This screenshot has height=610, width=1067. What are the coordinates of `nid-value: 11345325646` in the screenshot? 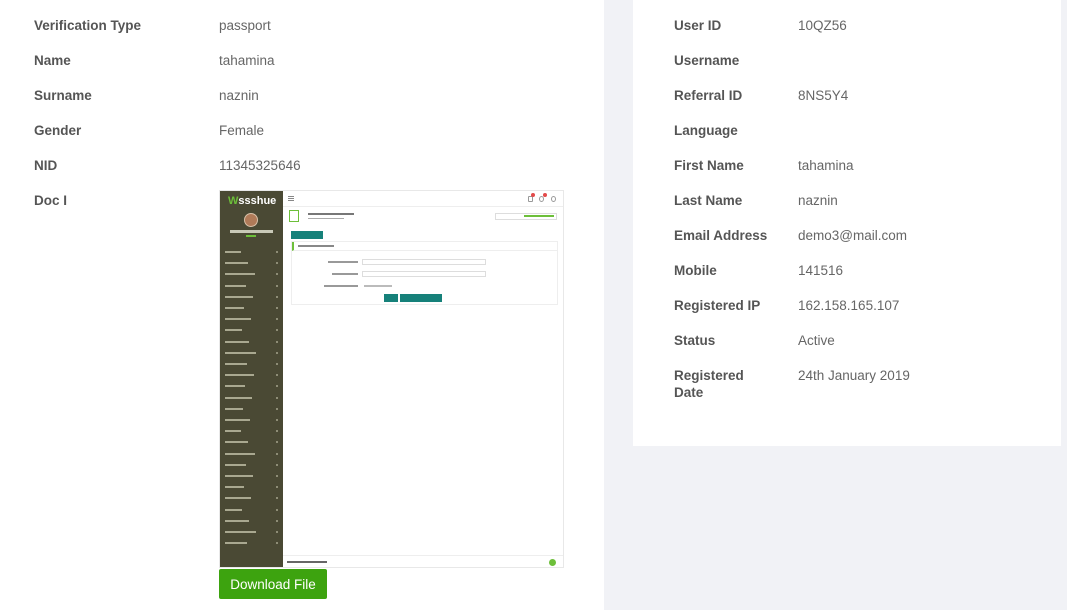 It's located at (260, 165).